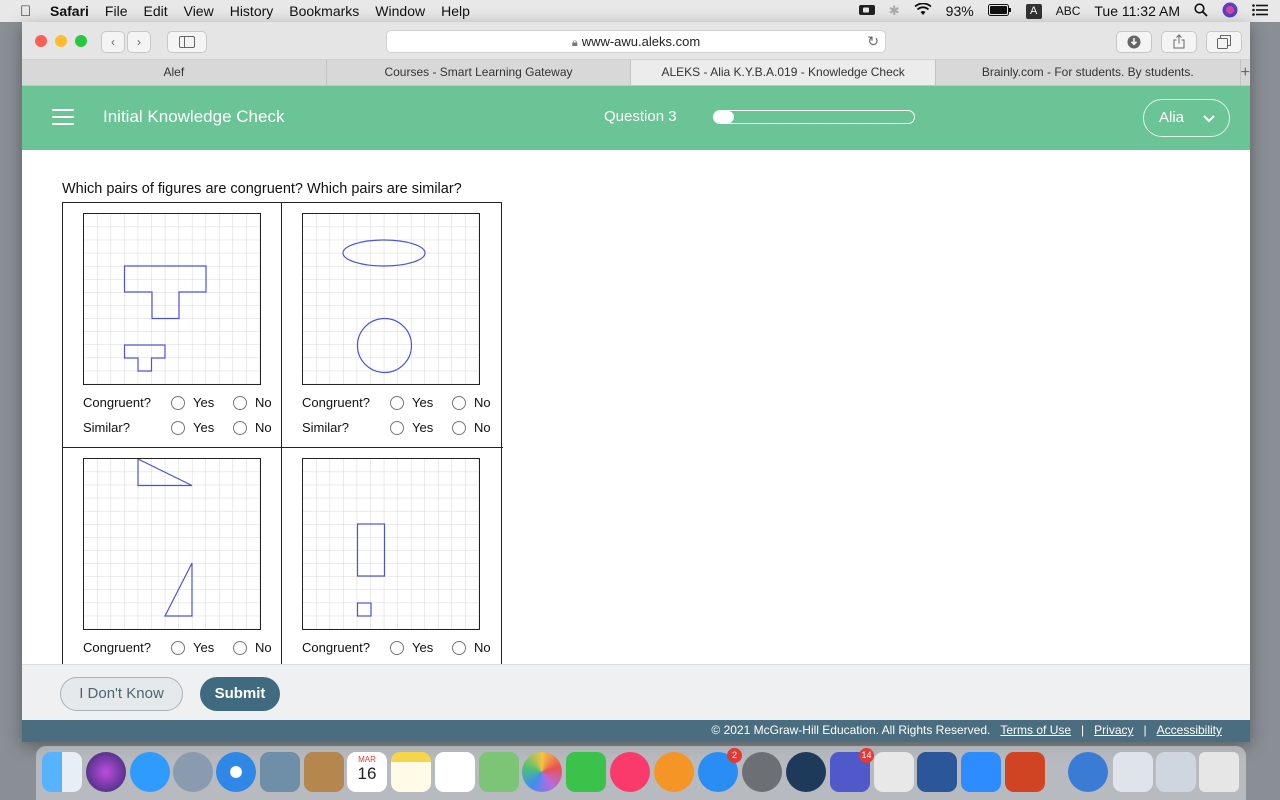 The width and height of the screenshot is (1280, 800). What do you see at coordinates (69, 11) in the screenshot?
I see `menu-app: Safari` at bounding box center [69, 11].